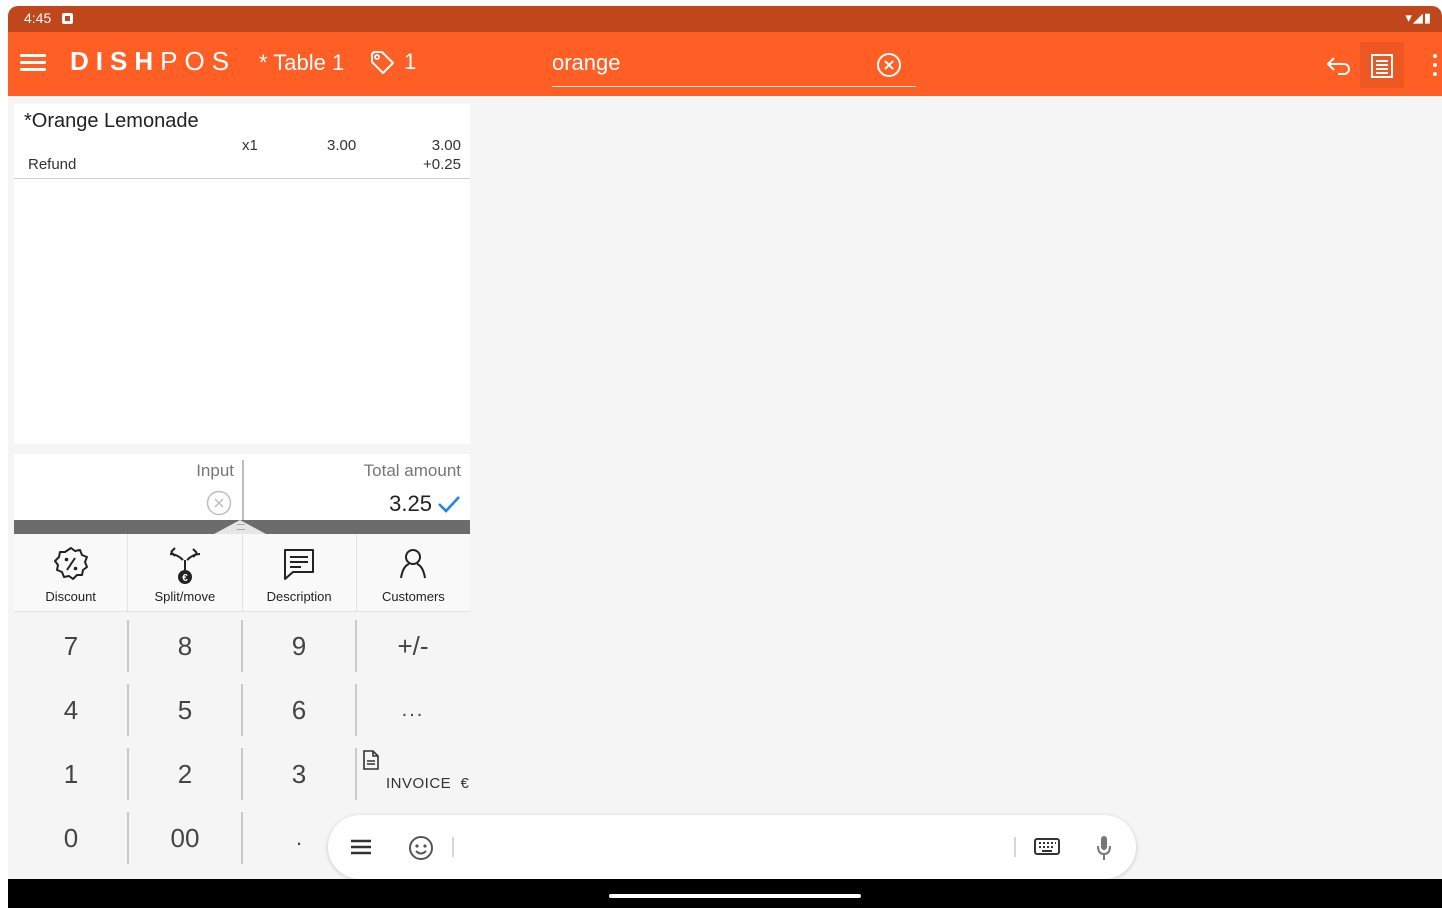 The image size is (1442, 908). What do you see at coordinates (1104, 848) in the screenshot?
I see `microphone-icon` at bounding box center [1104, 848].